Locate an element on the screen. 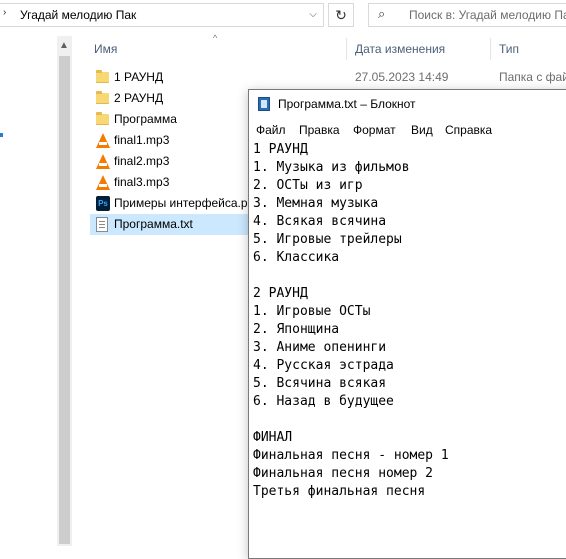 The width and height of the screenshot is (566, 559). scrollbar-thumb is located at coordinates (64, 300).